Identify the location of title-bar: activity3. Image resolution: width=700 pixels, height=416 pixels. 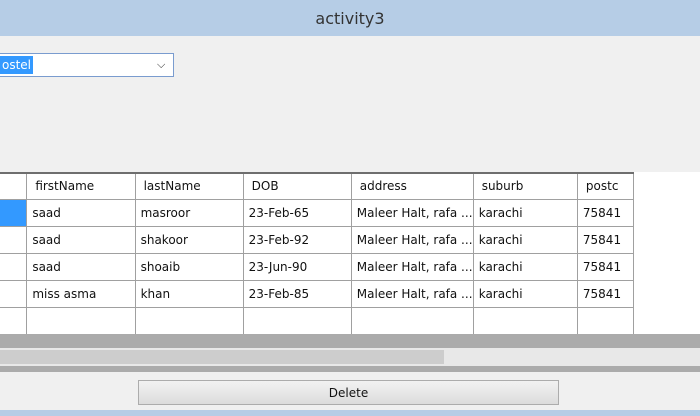
(350, 18).